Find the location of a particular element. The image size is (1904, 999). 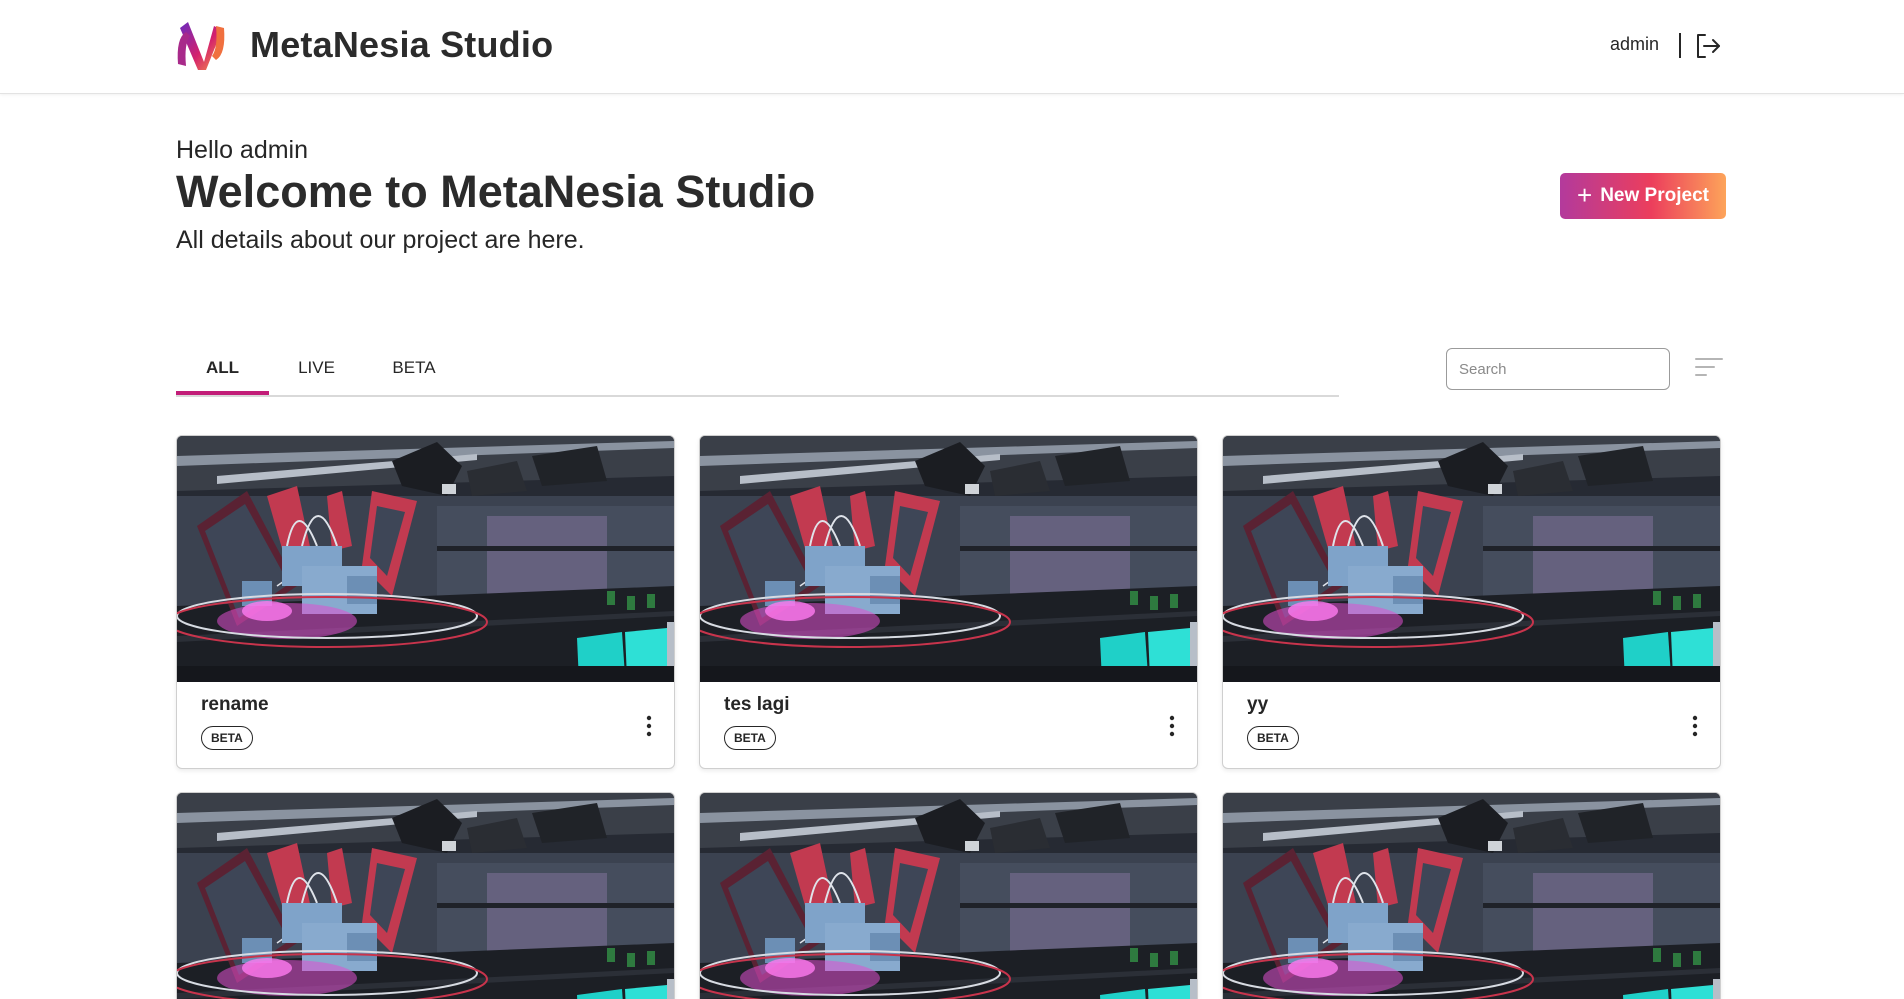

top-header: MetaNesia Studio admin is located at coordinates (952, 47).